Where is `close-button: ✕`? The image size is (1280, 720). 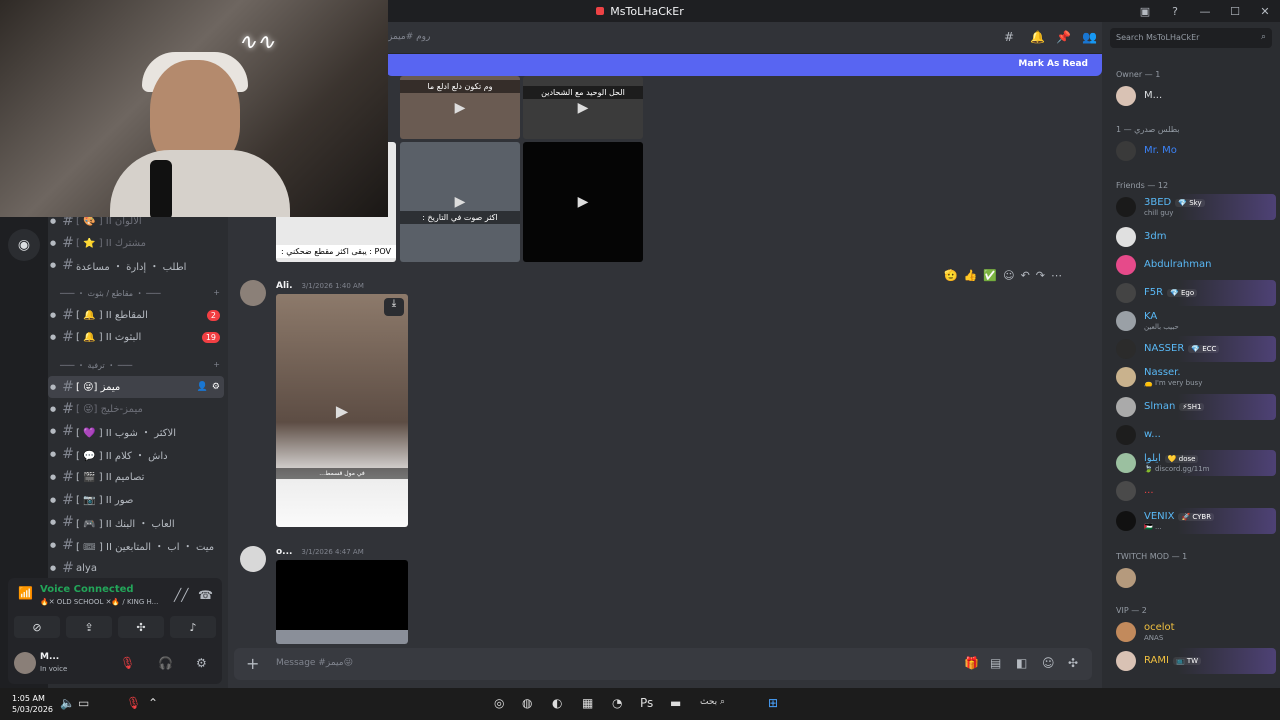 close-button: ✕ is located at coordinates (1265, 11).